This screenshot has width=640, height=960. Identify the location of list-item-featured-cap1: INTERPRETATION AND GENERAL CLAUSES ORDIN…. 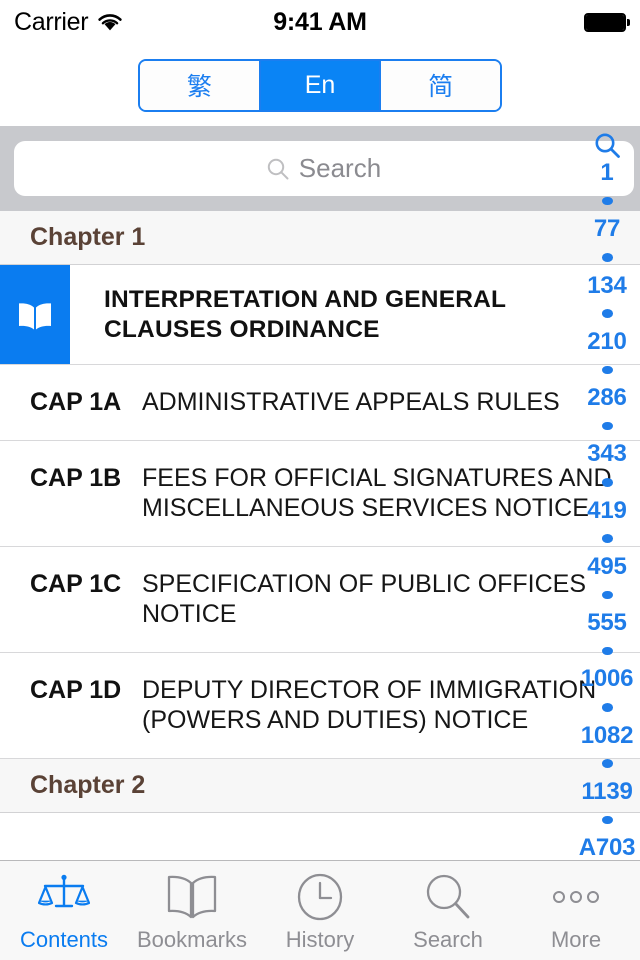
(320, 315).